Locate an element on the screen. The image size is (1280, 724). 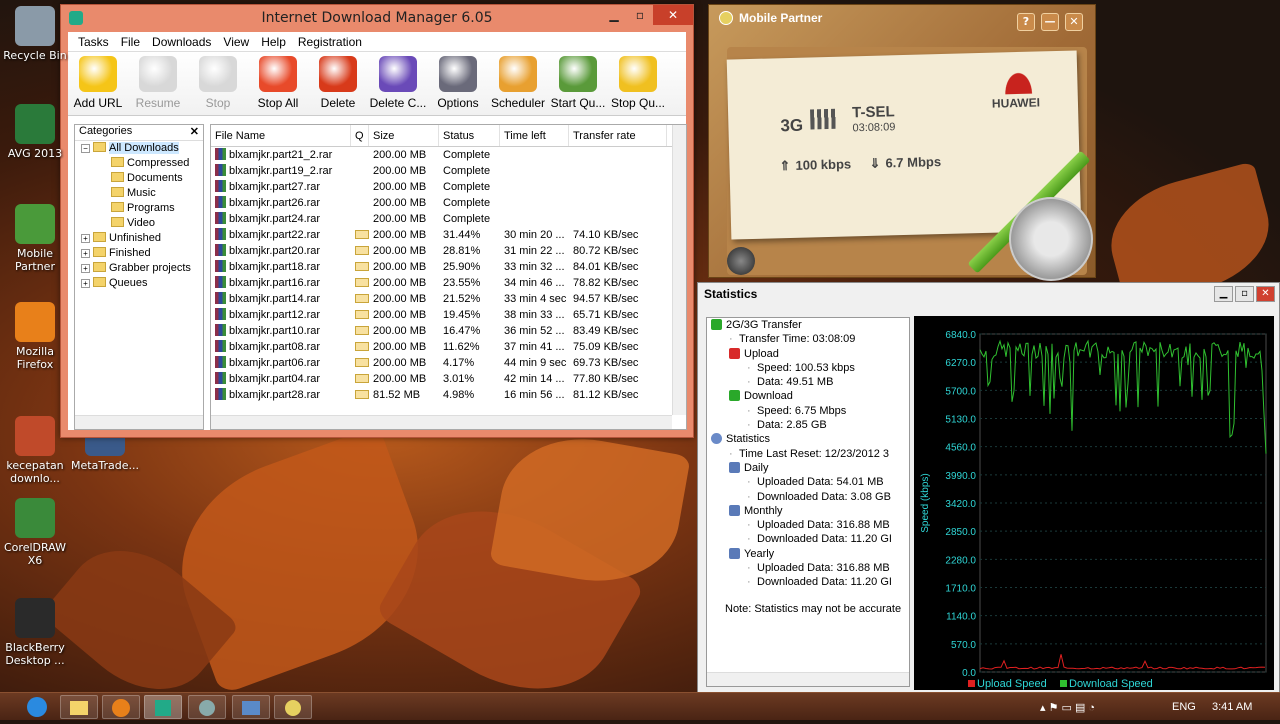
toolbar-button: Options is located at coordinates (458, 83).